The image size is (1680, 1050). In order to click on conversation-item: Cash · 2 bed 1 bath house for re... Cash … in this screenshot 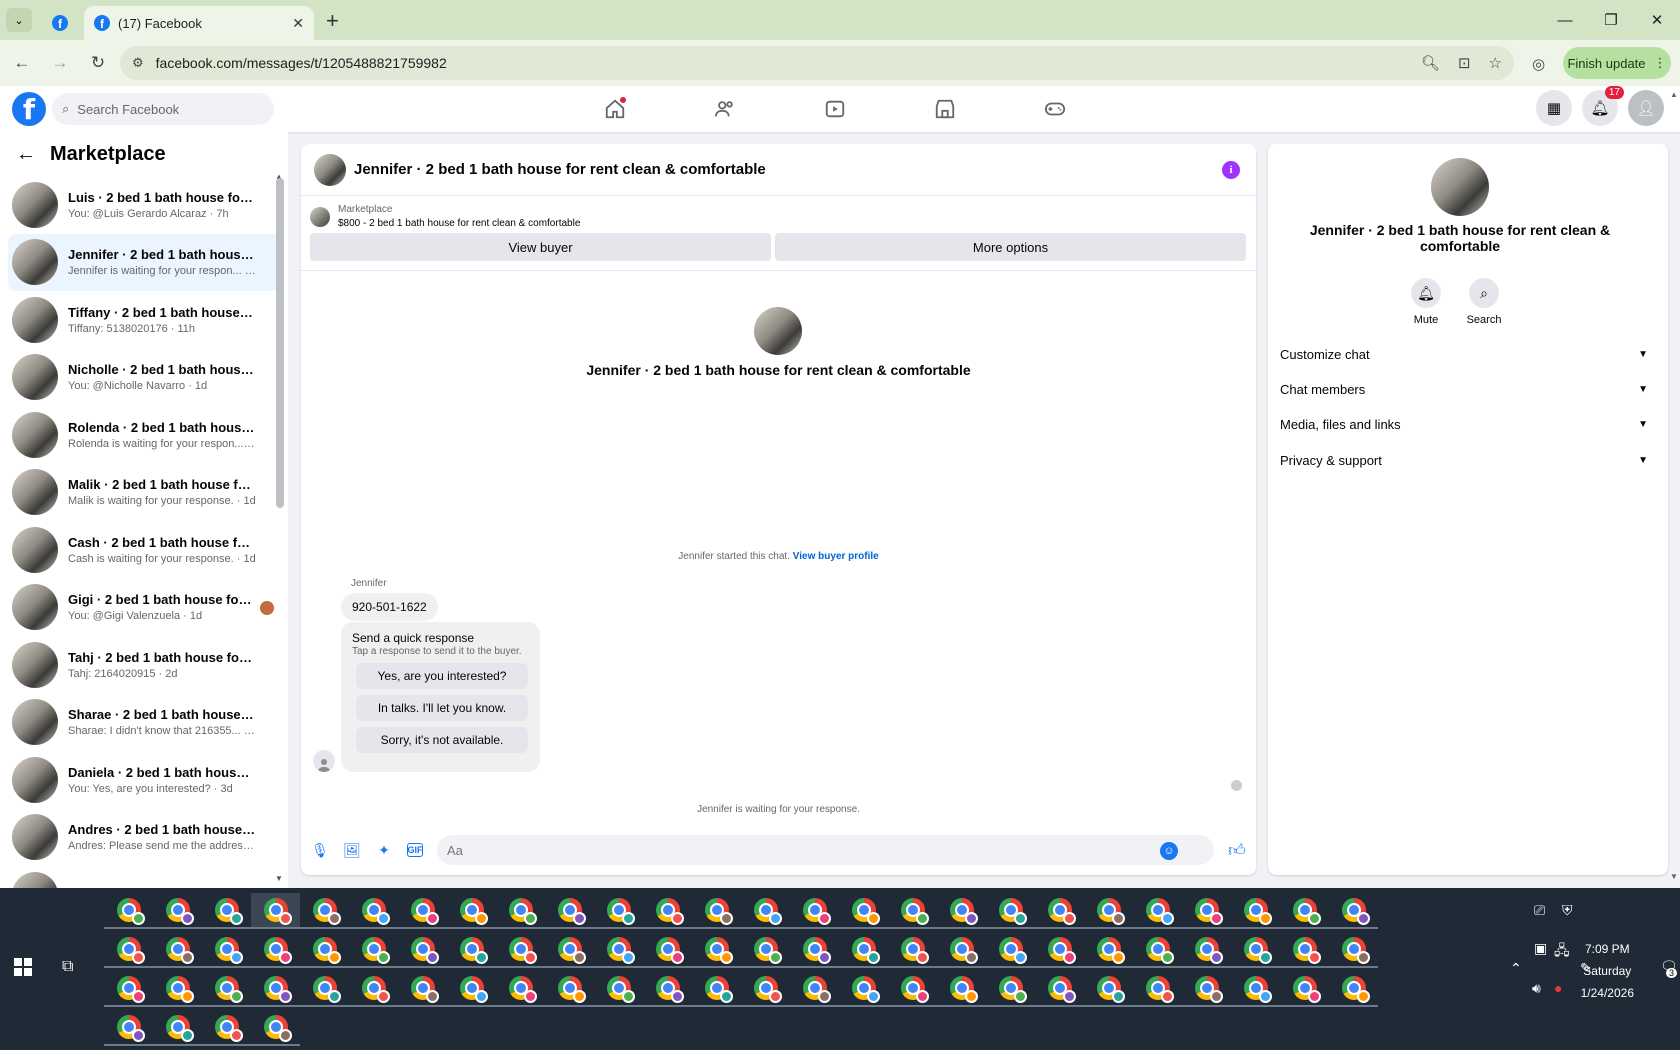, I will do `click(144, 550)`.